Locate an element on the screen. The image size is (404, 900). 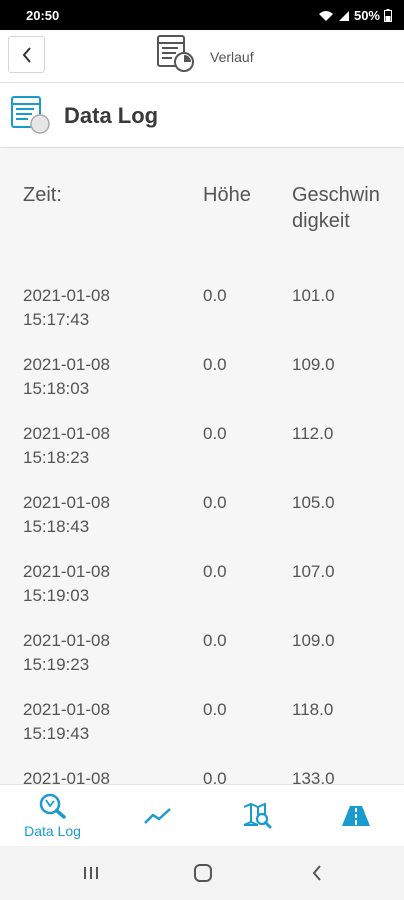
nav-item-data-log: Data Log is located at coordinates (52, 816).